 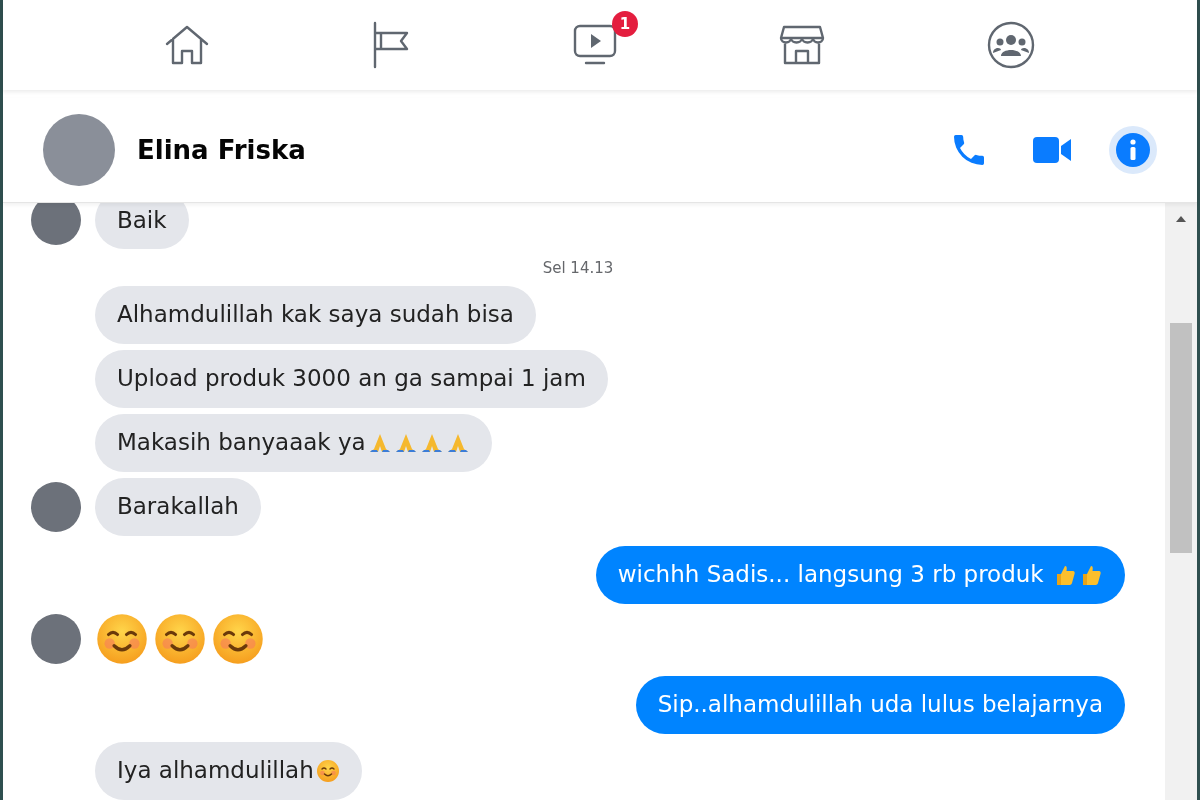 I want to click on message-text: wichhh Sadis... langsung 3 rb produk, so click(x=831, y=575).